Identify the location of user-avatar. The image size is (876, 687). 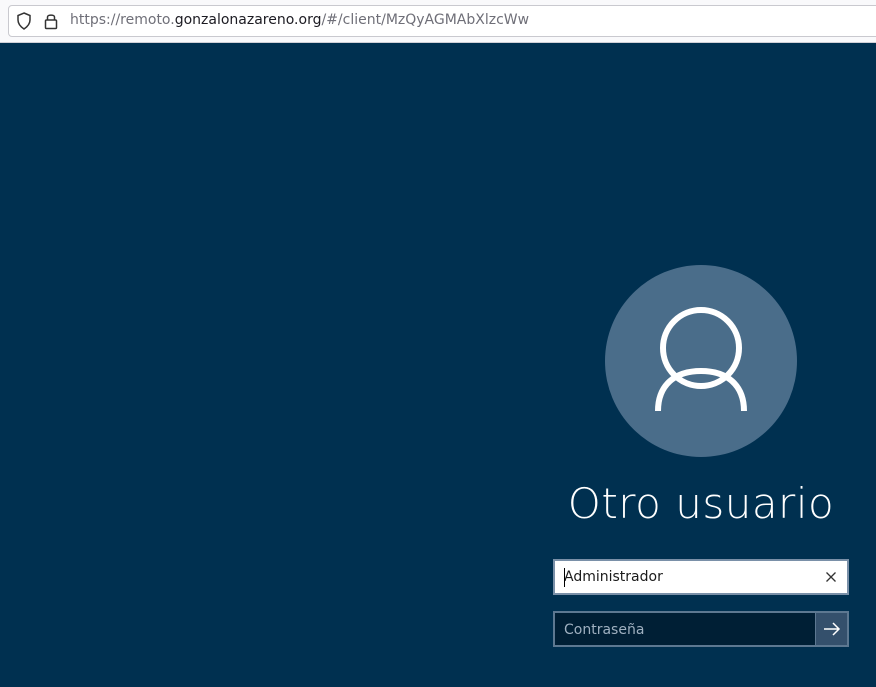
(701, 361).